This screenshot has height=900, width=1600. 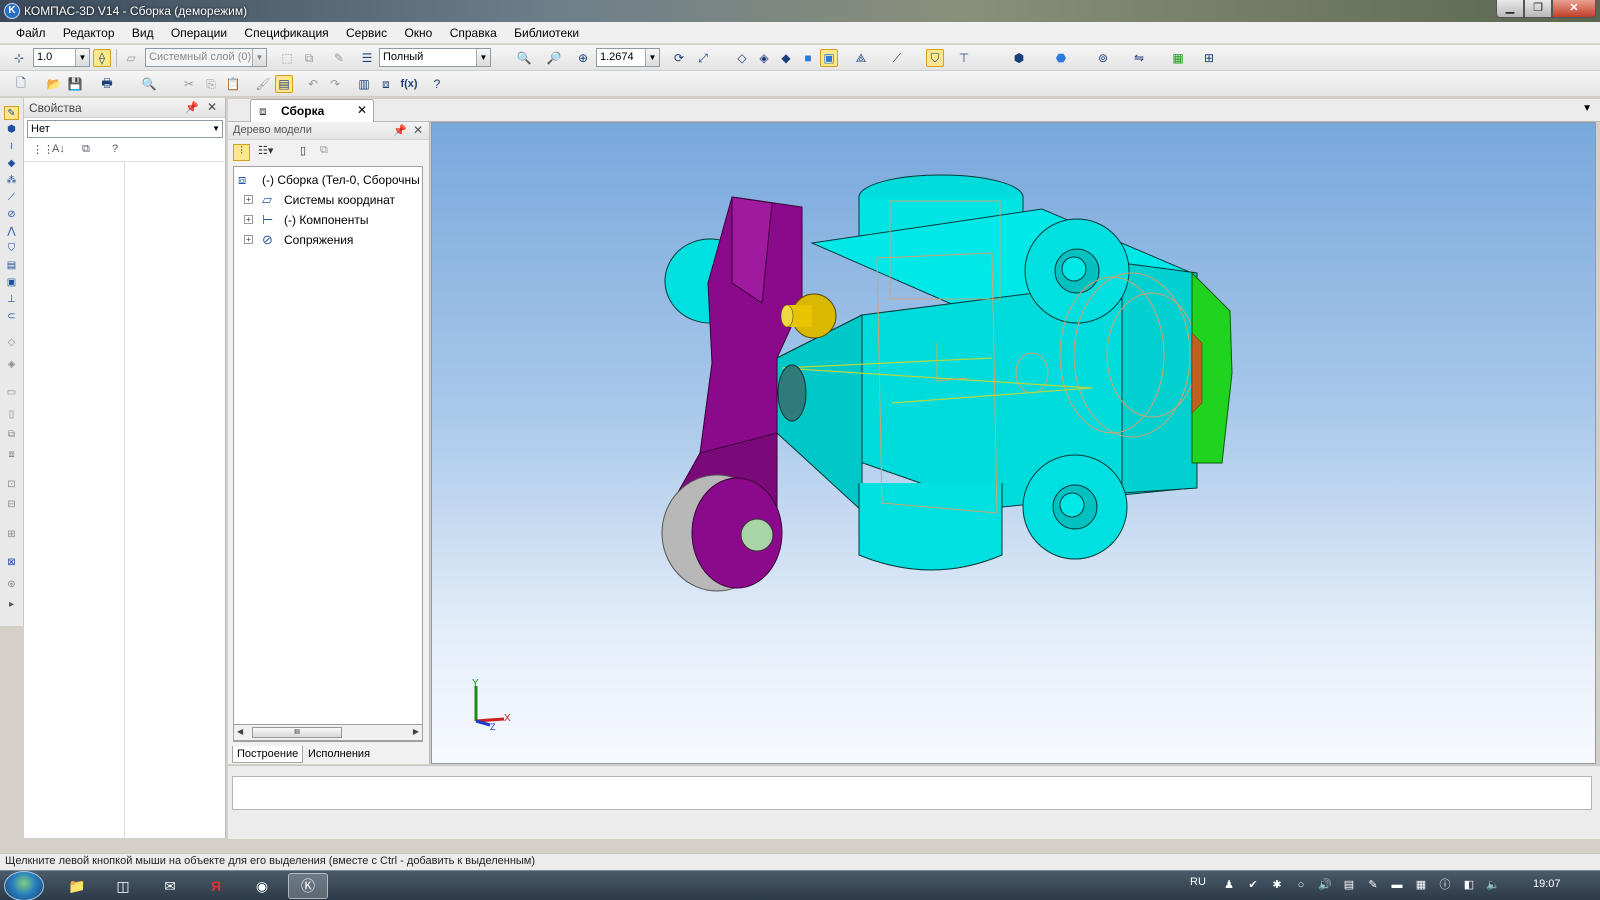 What do you see at coordinates (262, 886) in the screenshot?
I see `firefox-taskbar-icon: ◉` at bounding box center [262, 886].